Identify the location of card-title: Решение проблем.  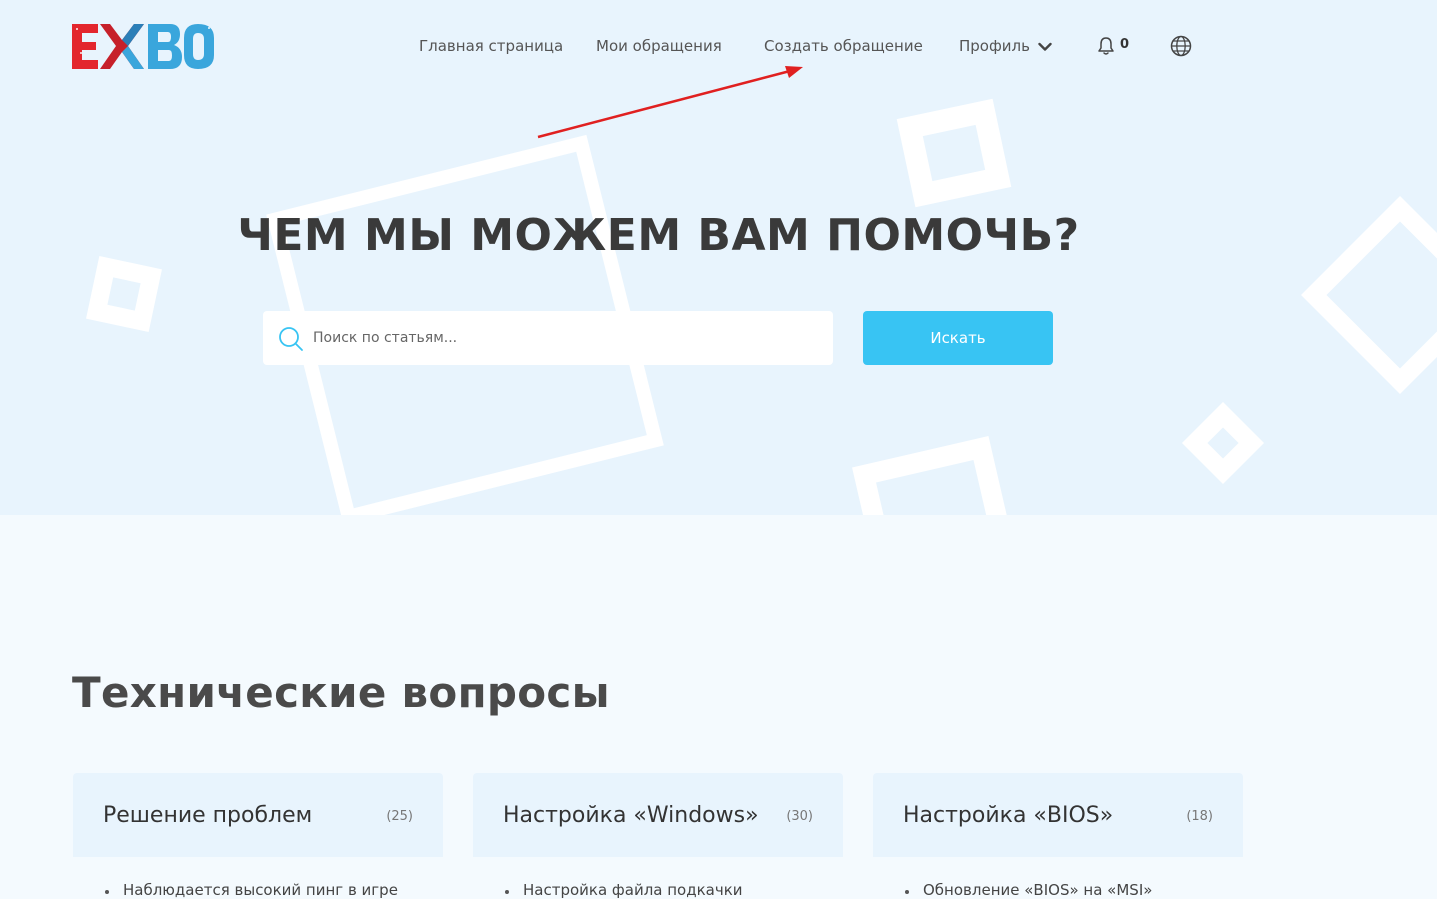
(207, 815).